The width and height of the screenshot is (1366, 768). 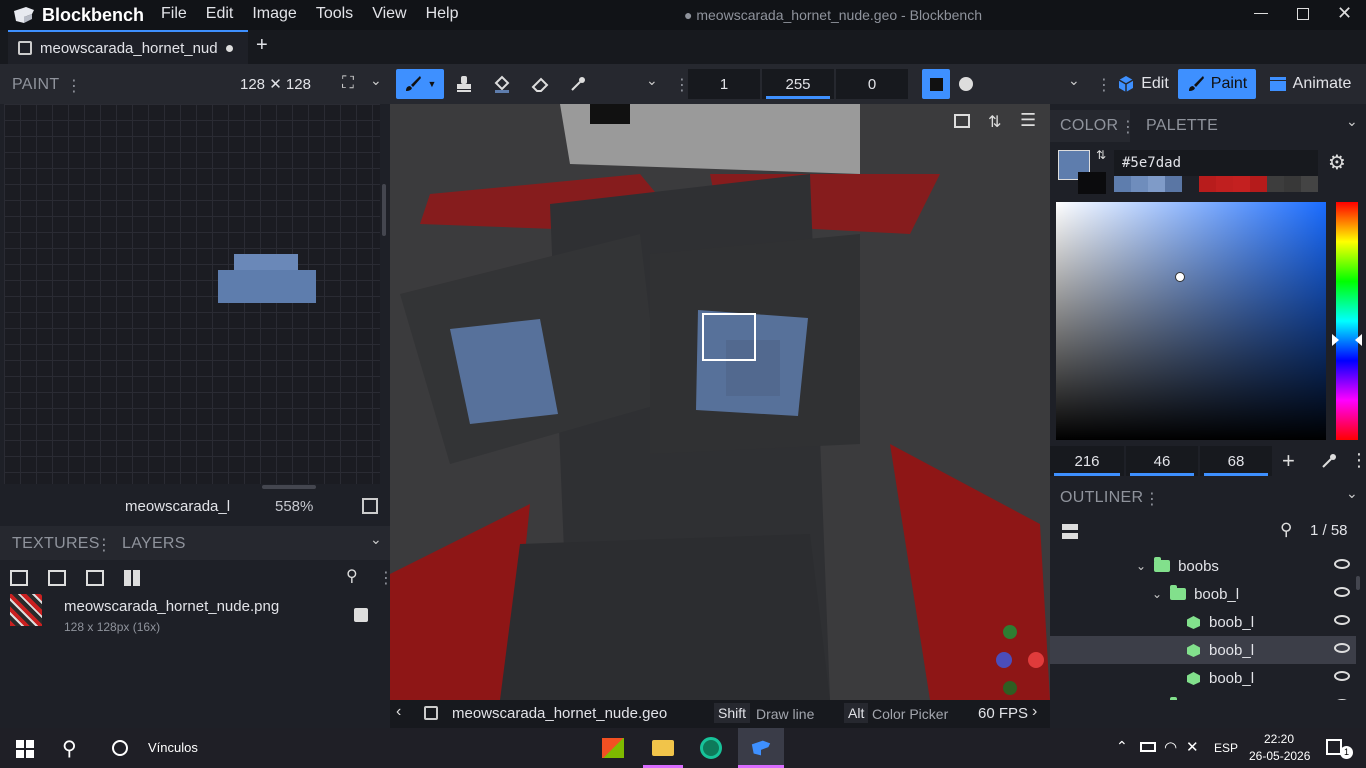 I want to click on animate-mode-button: Animate, so click(x=1310, y=84).